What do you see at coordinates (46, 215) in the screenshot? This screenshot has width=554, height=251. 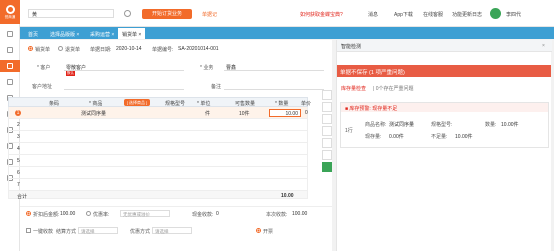 I see `discount-amount-label: 折扣后金额:` at bounding box center [46, 215].